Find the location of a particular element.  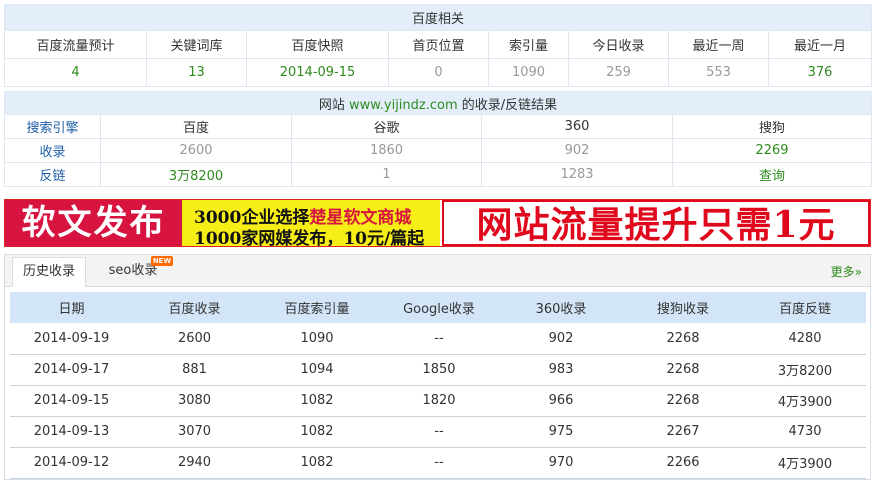

engines-corner-label: 搜索引擎 is located at coordinates (52, 126).